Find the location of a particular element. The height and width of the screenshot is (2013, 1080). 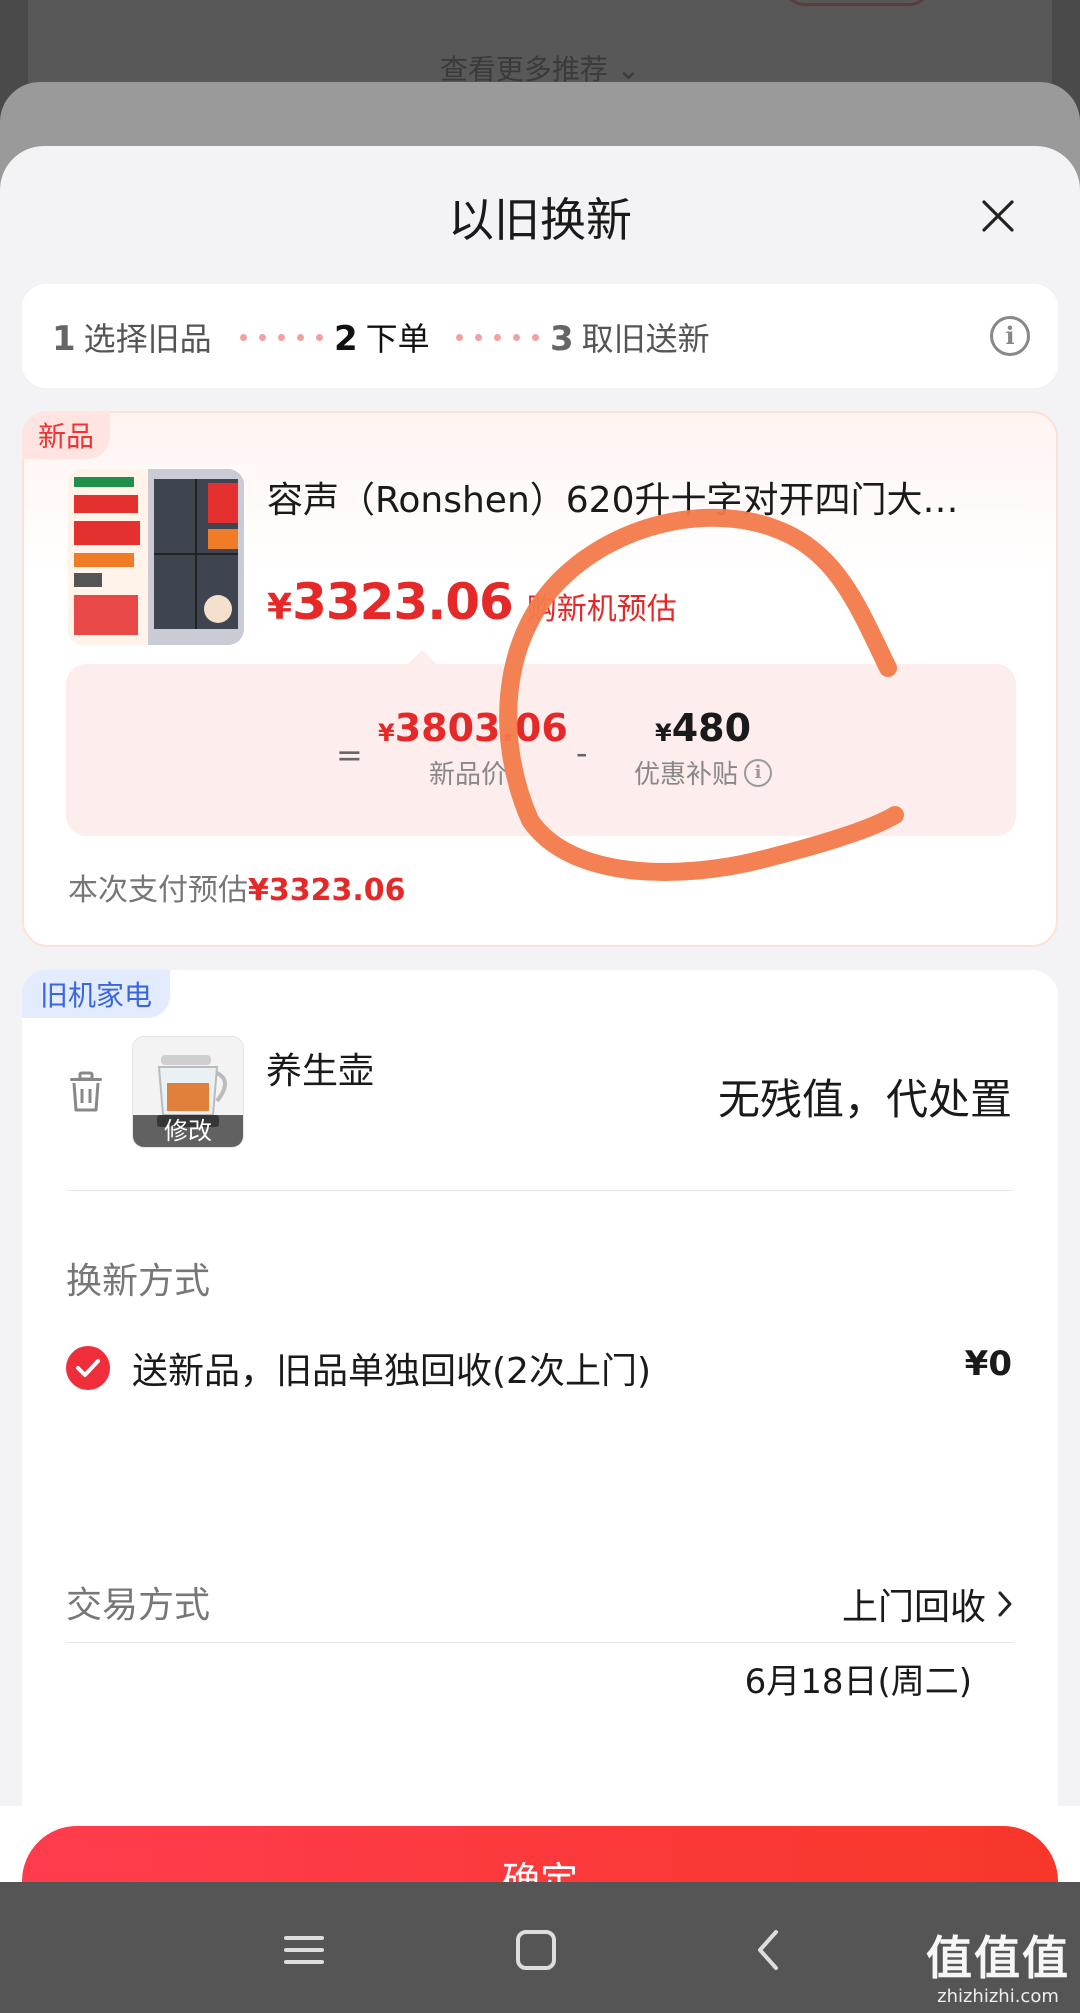

new-product-badge: 新品 is located at coordinates (66, 435).